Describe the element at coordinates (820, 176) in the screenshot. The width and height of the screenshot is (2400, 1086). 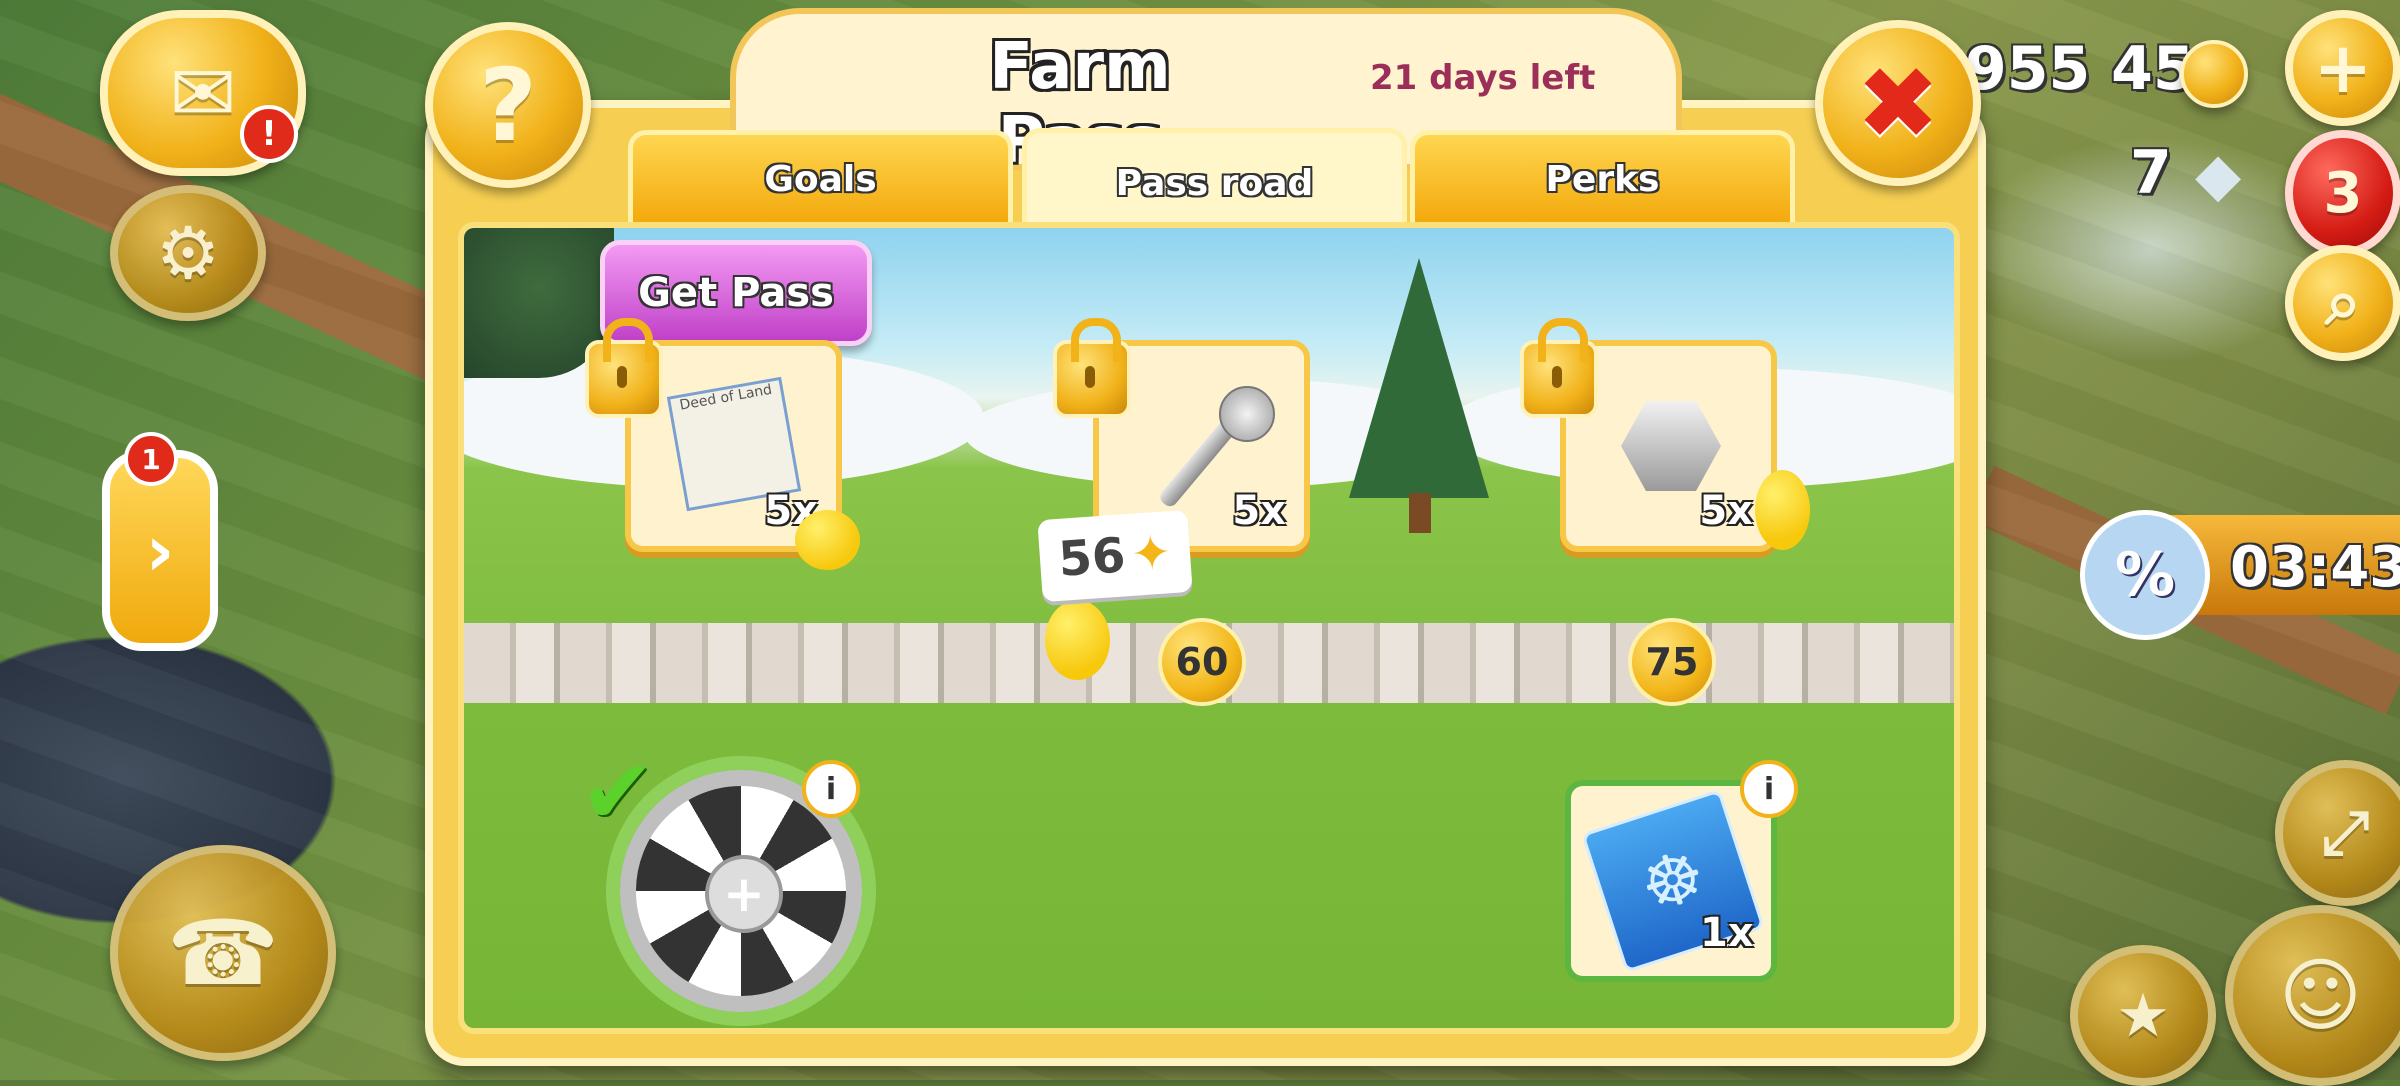
I see `tab-goals: Goals` at that location.